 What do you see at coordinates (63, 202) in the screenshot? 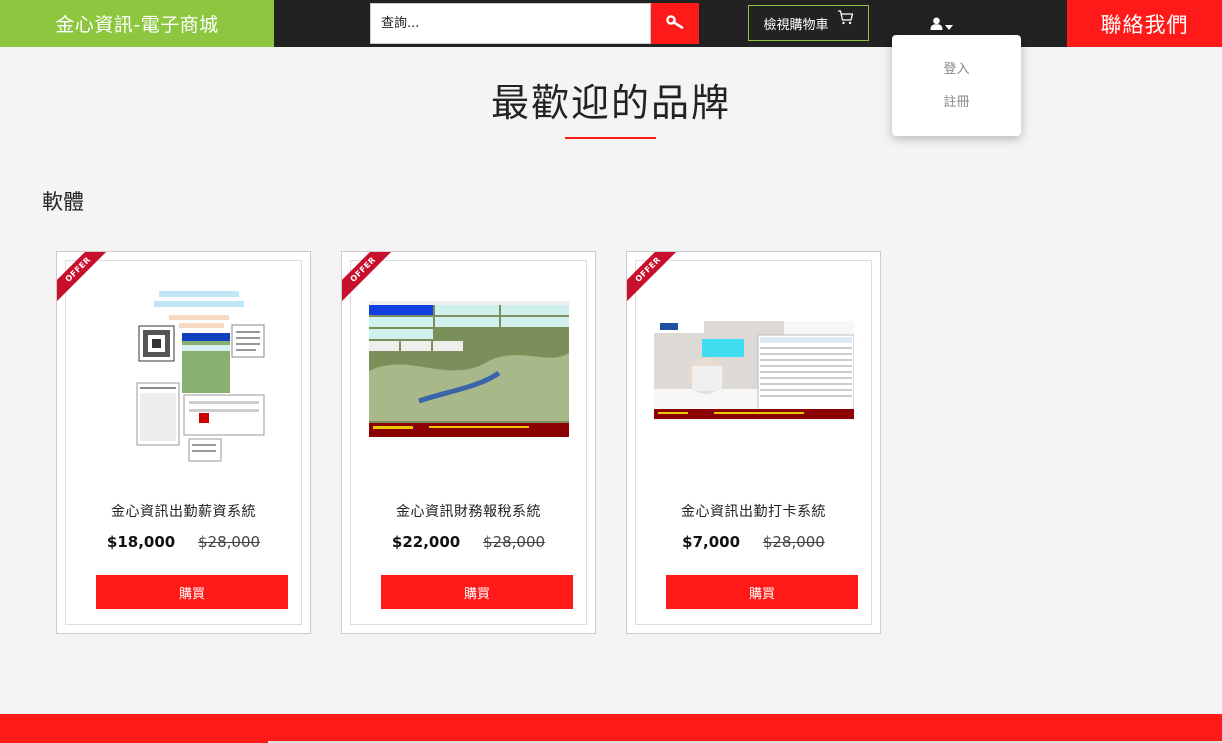
I see `category-heading: 軟體` at bounding box center [63, 202].